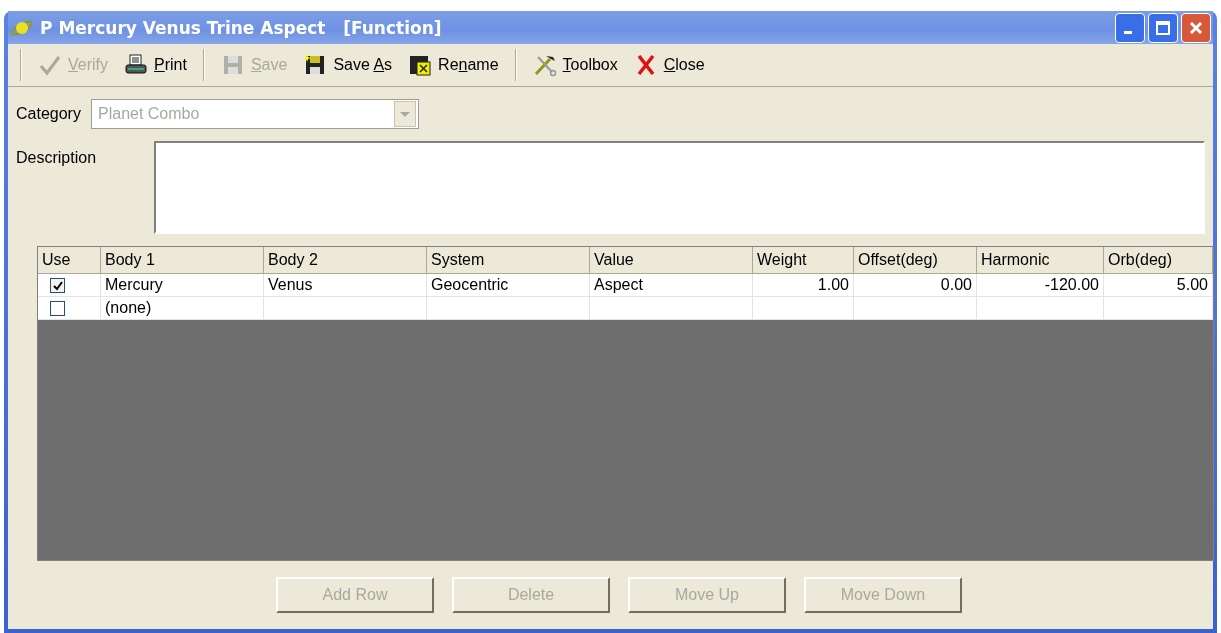 The height and width of the screenshot is (633, 1221). I want to click on table-cell: Aspect, so click(618, 284).